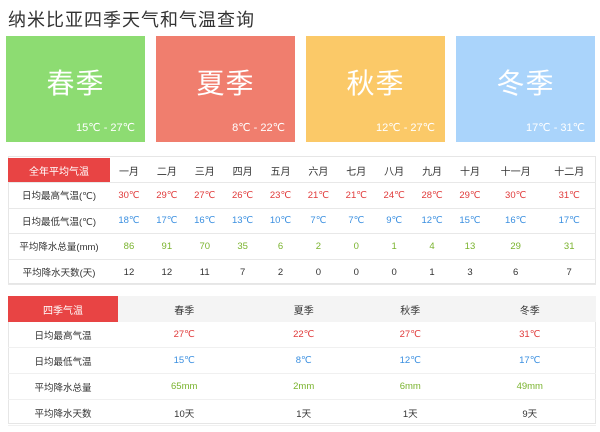 This screenshot has height=432, width=600. Describe the element at coordinates (470, 246) in the screenshot. I see `cell-value: 13` at that location.